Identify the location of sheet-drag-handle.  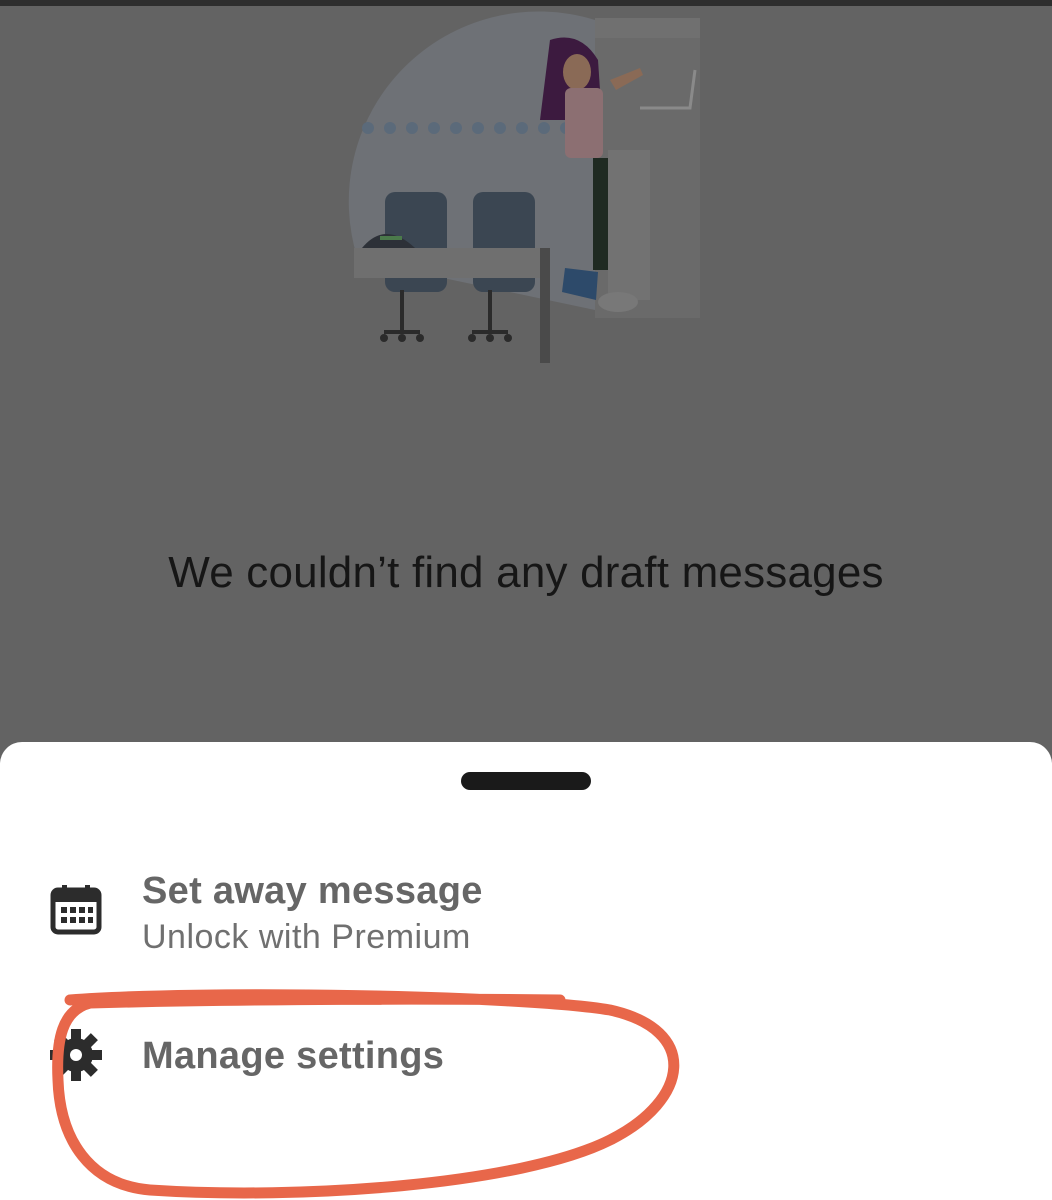
(526, 781).